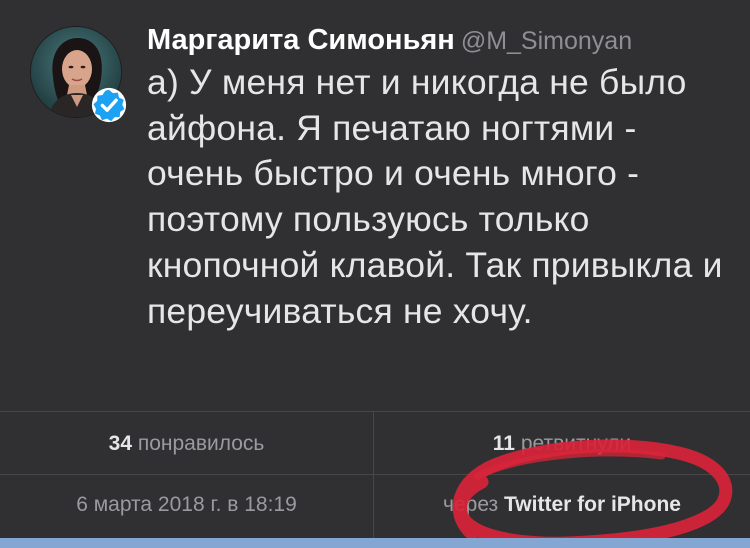 This screenshot has width=750, height=548. I want to click on bottom-highlight-bar, so click(375, 543).